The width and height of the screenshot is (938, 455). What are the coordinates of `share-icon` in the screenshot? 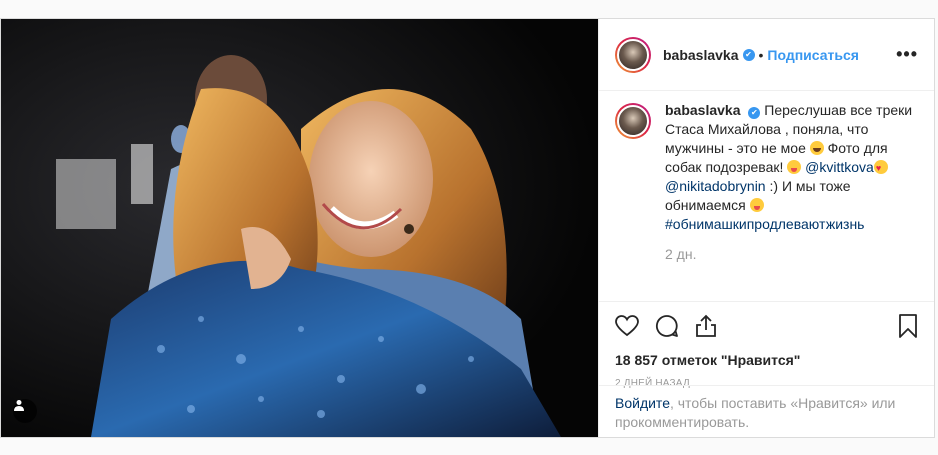 It's located at (706, 327).